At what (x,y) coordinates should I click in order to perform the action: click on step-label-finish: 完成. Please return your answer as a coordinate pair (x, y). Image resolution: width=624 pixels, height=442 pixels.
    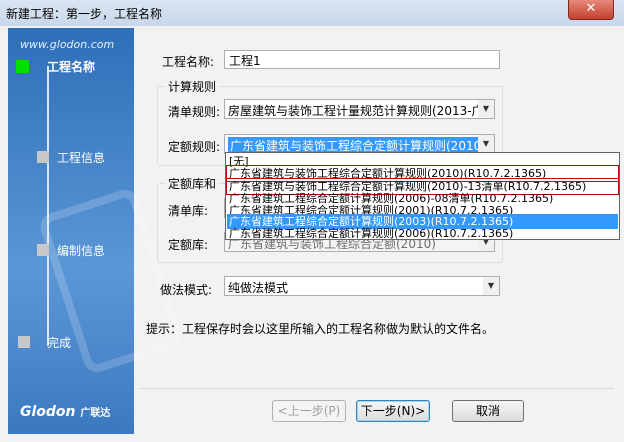
    Looking at the image, I should click on (59, 343).